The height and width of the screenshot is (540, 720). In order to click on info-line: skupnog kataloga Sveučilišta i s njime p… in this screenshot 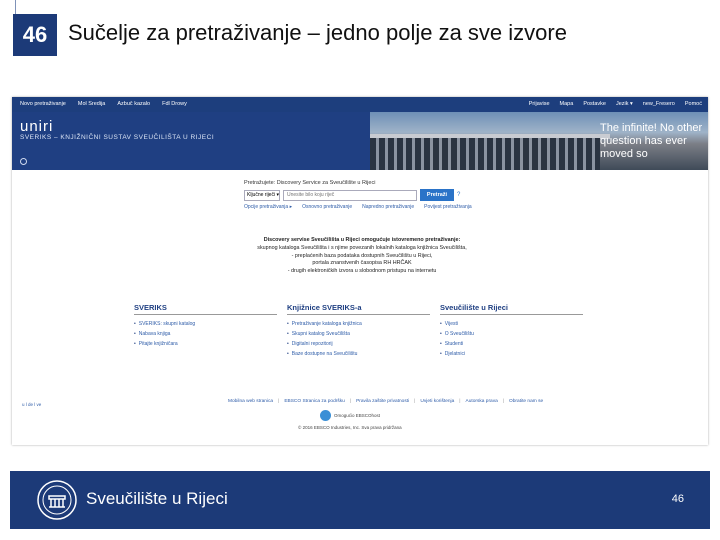, I will do `click(362, 247)`.